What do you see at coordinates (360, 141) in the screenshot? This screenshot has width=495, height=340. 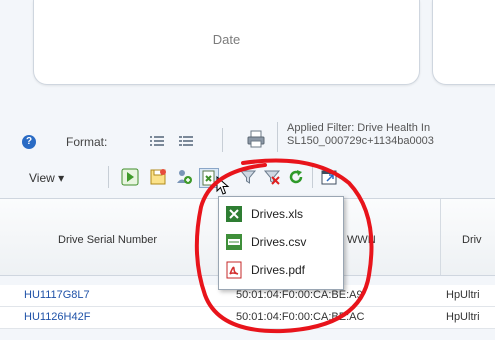 I see `applied-filter-line2: SL150_000729c+1134ba0003` at bounding box center [360, 141].